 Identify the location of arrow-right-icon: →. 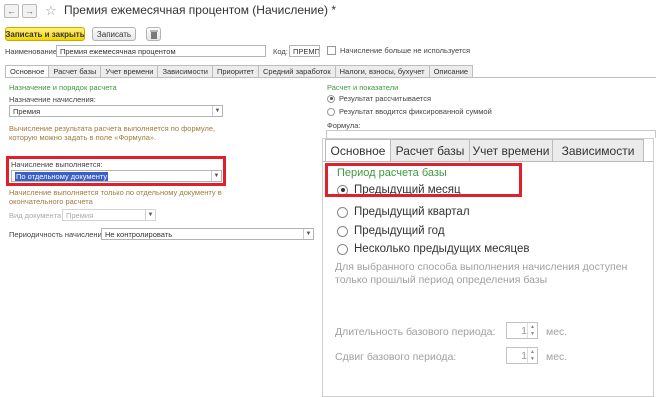
(29, 11).